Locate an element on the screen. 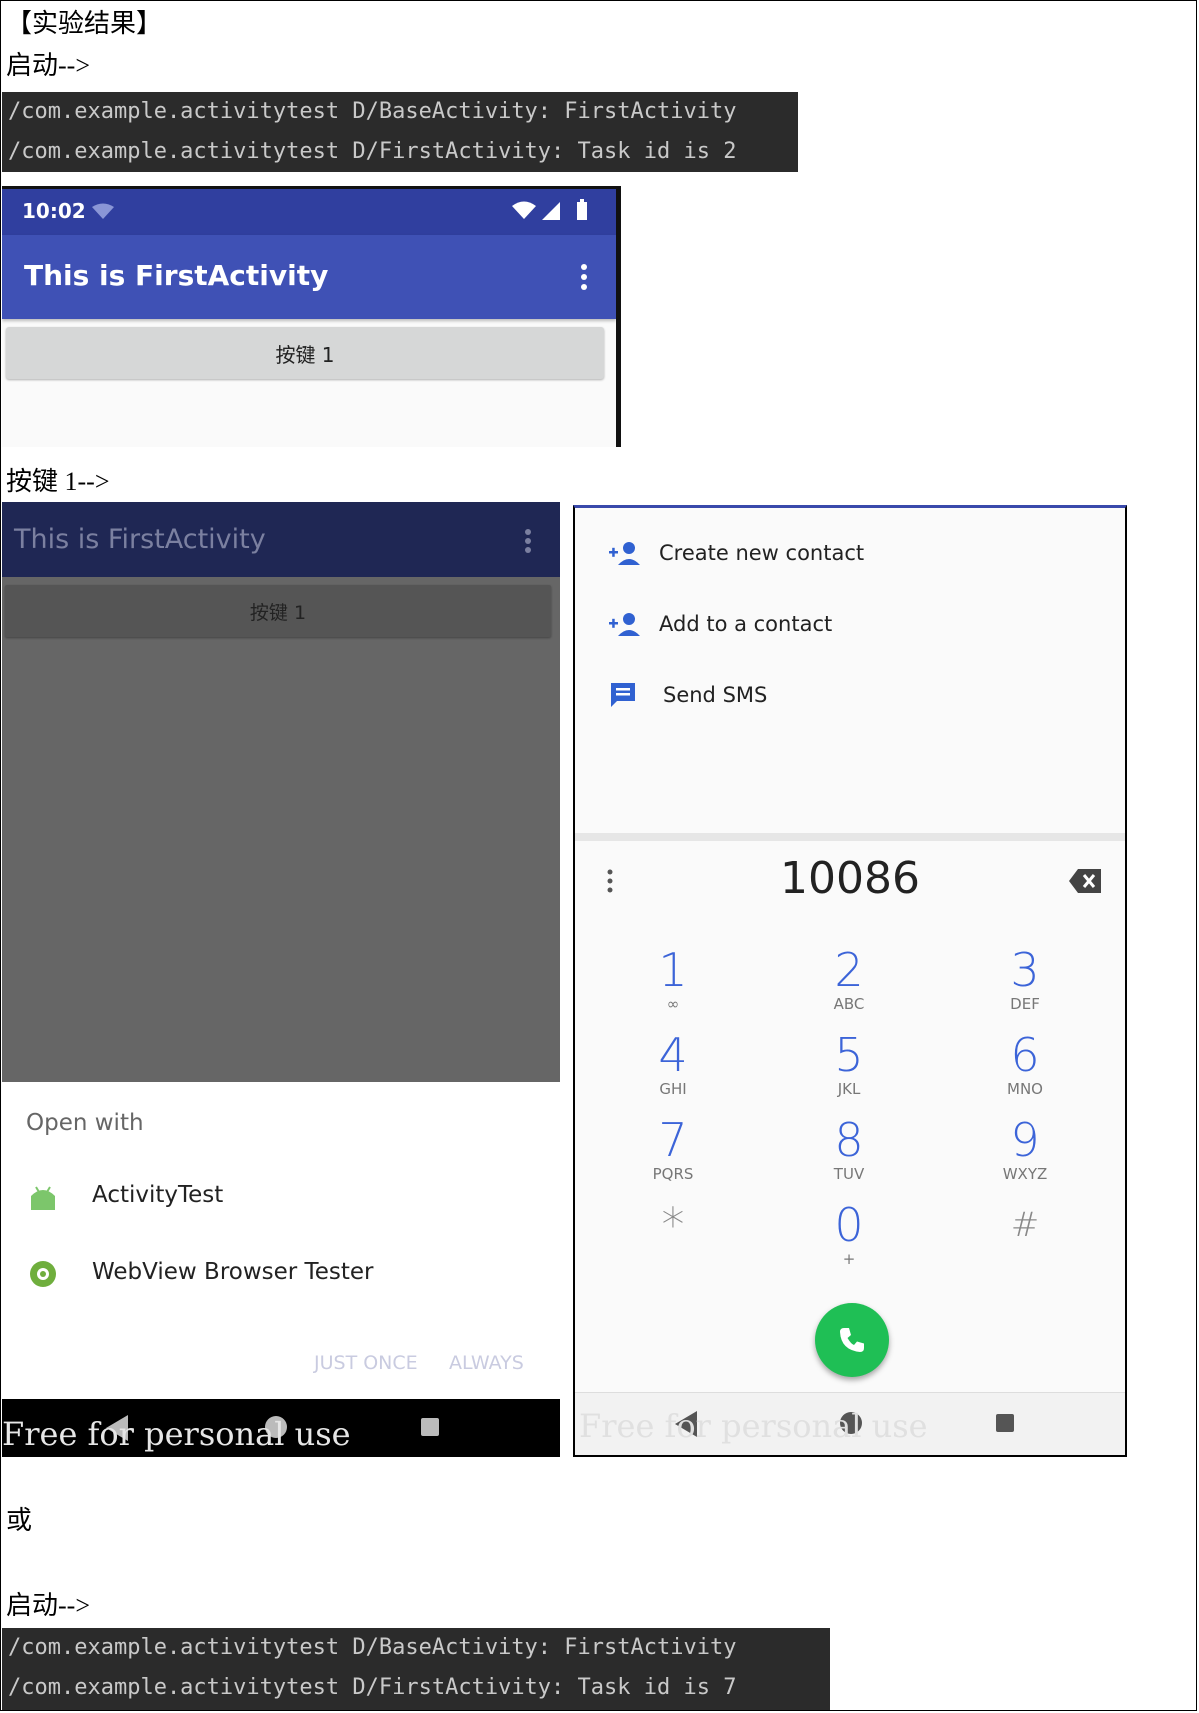 The image size is (1199, 1713). app-bar: This is FirstActivity is located at coordinates (309, 277).